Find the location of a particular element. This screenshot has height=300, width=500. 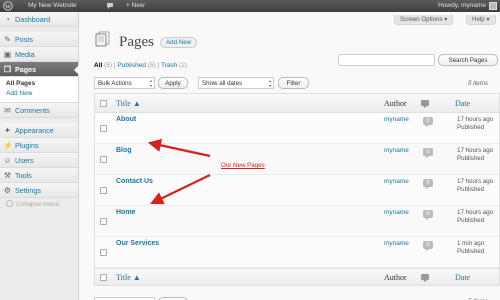

sidebar-item-comments: ✉ Comments is located at coordinates (39, 110).